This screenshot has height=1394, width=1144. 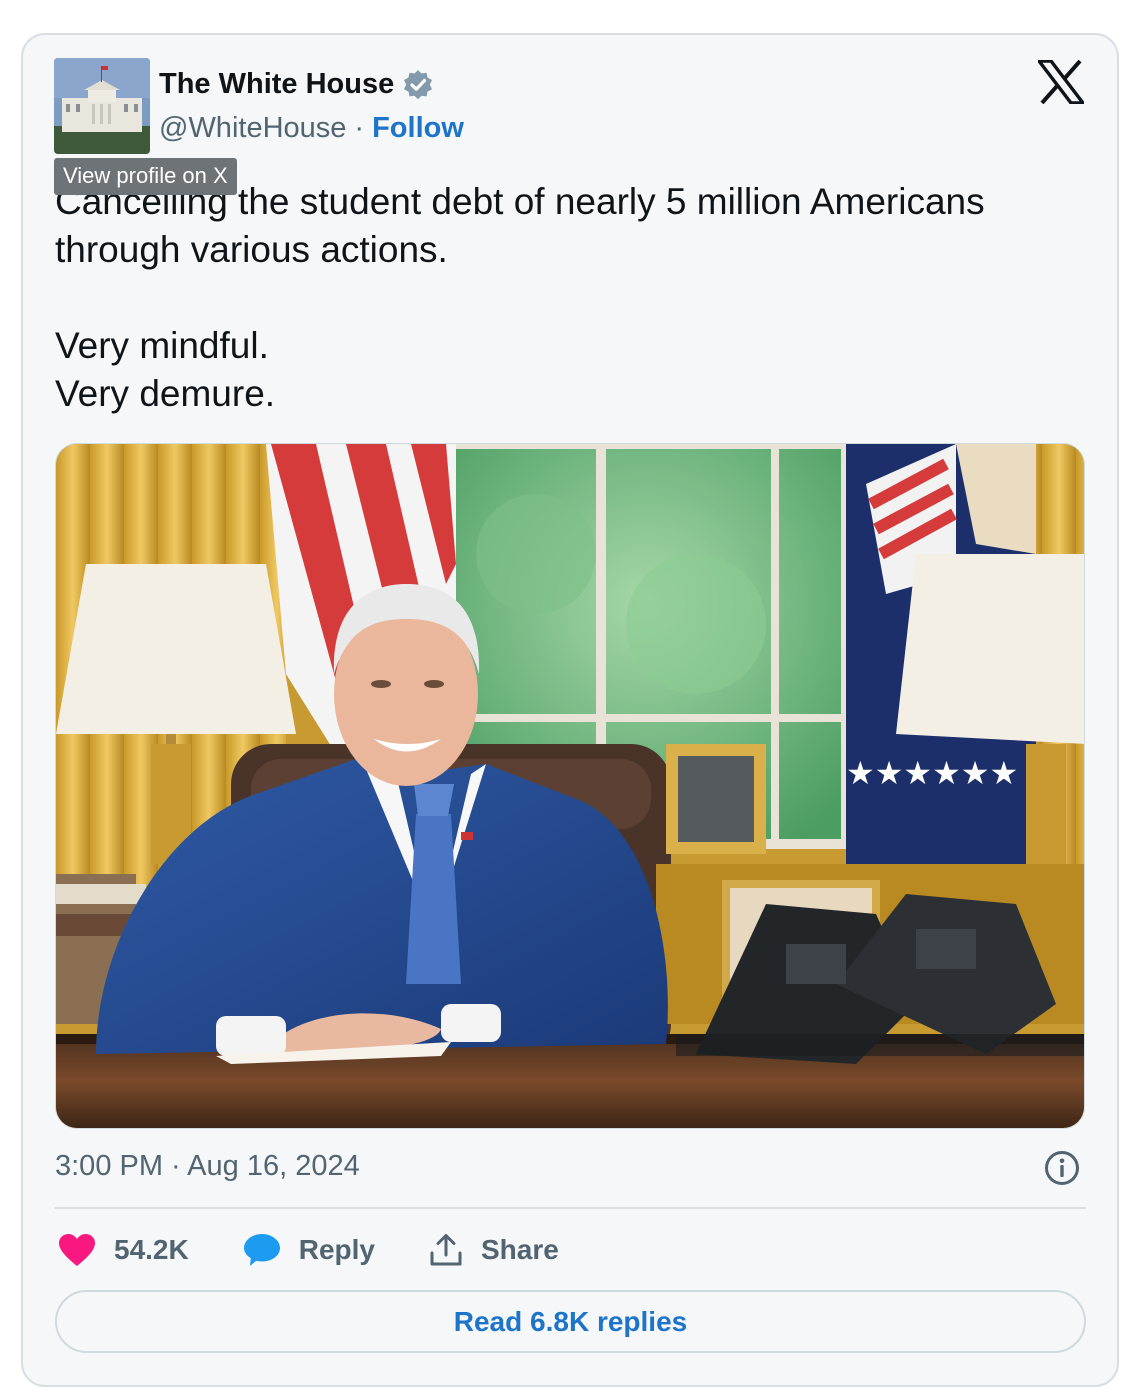 I want to click on like-count: 54.2K, so click(x=151, y=1249).